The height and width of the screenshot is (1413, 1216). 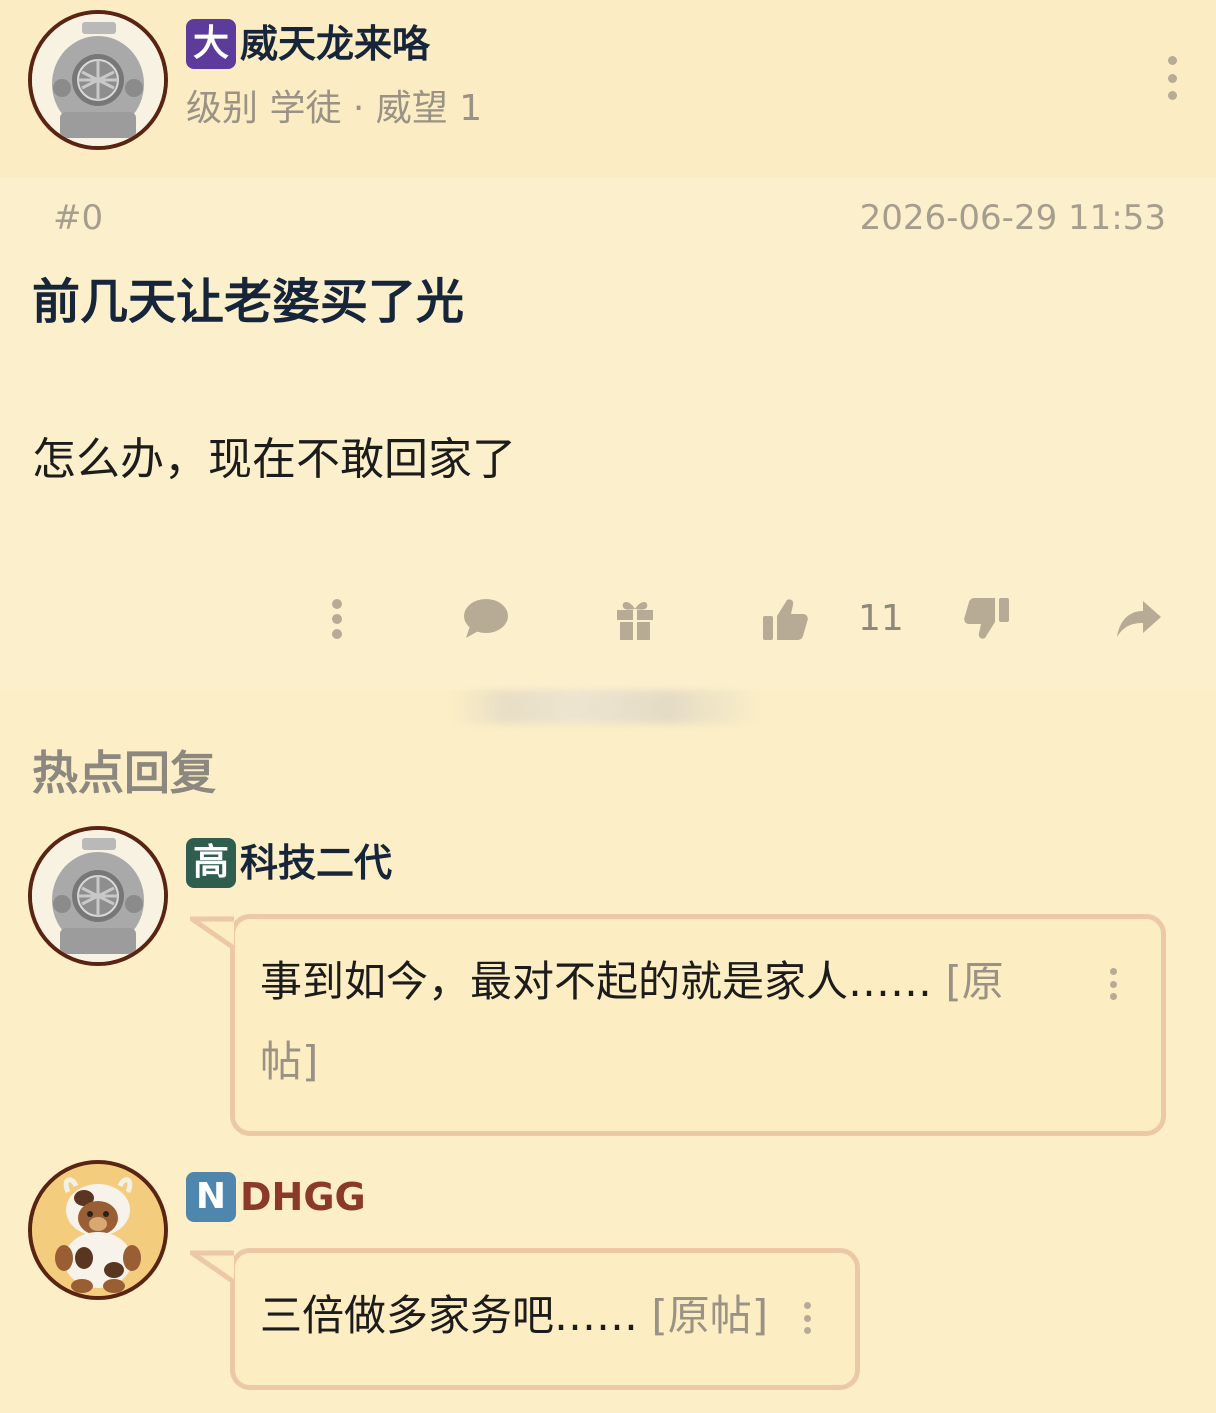 I want to click on post-title: 前几天让老婆买了光, so click(x=248, y=302).